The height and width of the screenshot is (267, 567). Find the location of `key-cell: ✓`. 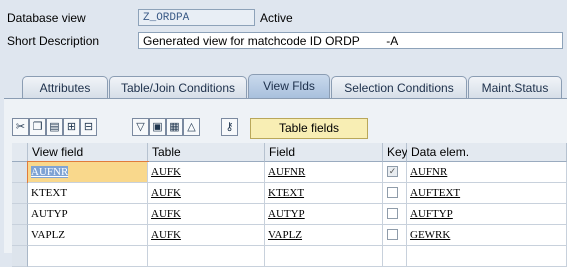

key-cell: ✓ is located at coordinates (395, 172).